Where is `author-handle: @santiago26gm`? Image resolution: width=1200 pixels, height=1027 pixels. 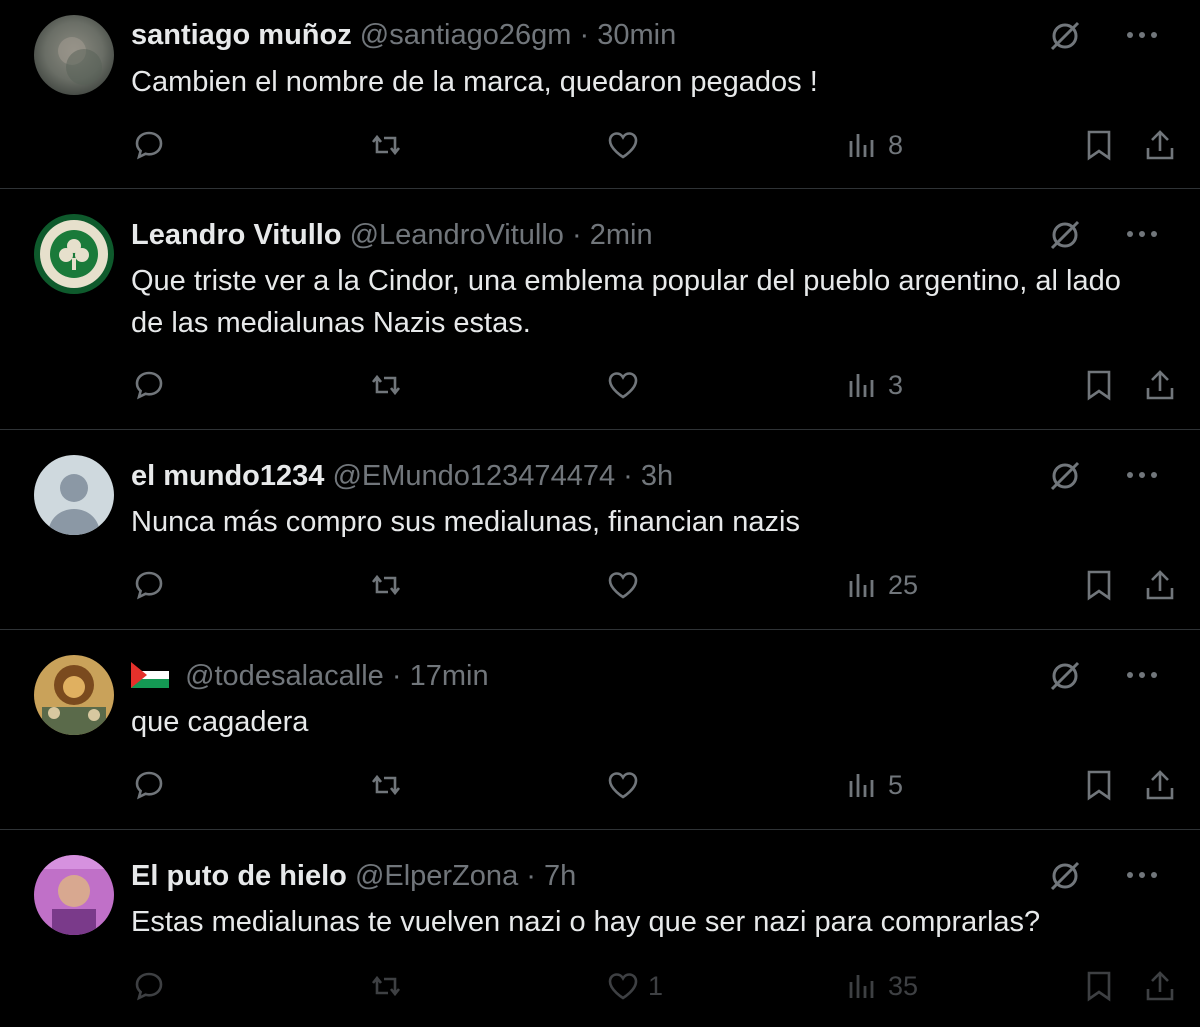
author-handle: @santiago26gm is located at coordinates (466, 35).